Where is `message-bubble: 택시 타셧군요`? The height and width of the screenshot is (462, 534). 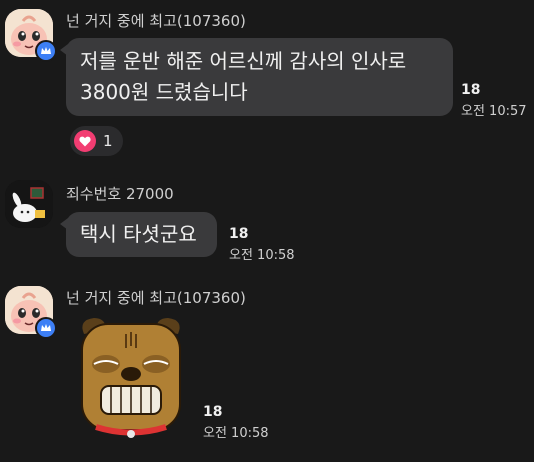 message-bubble: 택시 타셧군요 is located at coordinates (138, 234).